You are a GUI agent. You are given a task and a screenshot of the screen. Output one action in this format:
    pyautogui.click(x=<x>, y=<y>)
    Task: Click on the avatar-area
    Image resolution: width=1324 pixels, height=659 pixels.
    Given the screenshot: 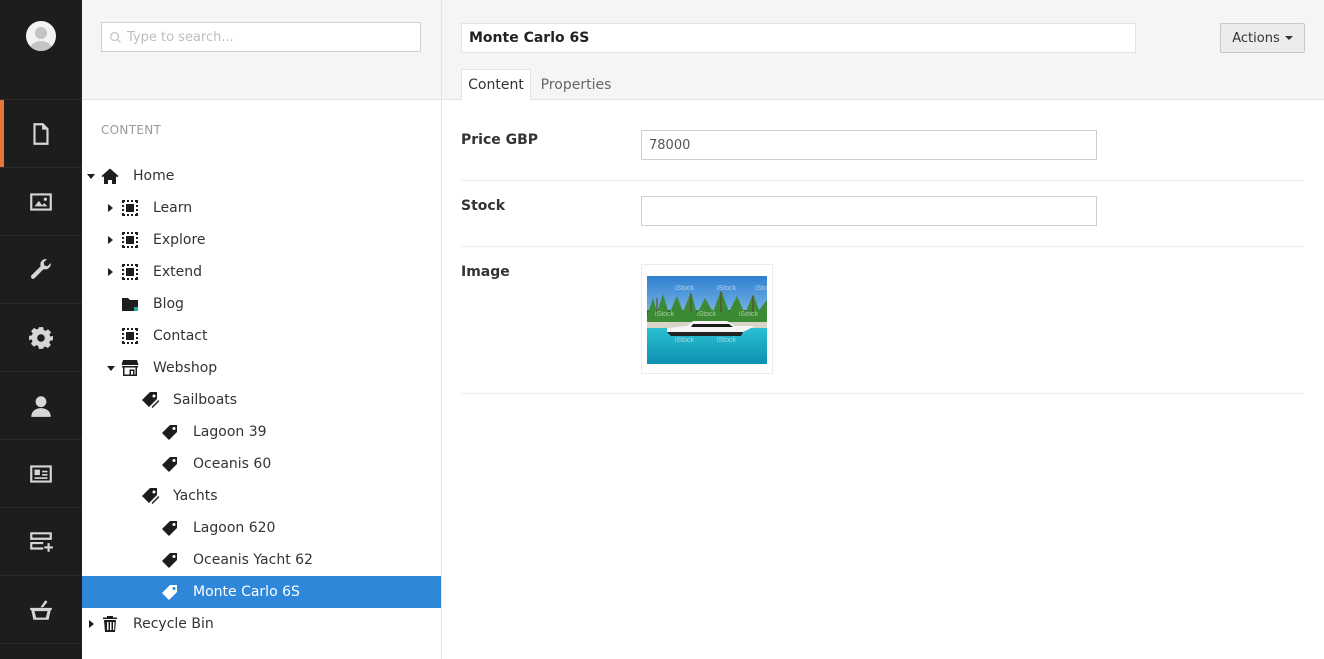 What is the action you would take?
    pyautogui.click(x=41, y=50)
    